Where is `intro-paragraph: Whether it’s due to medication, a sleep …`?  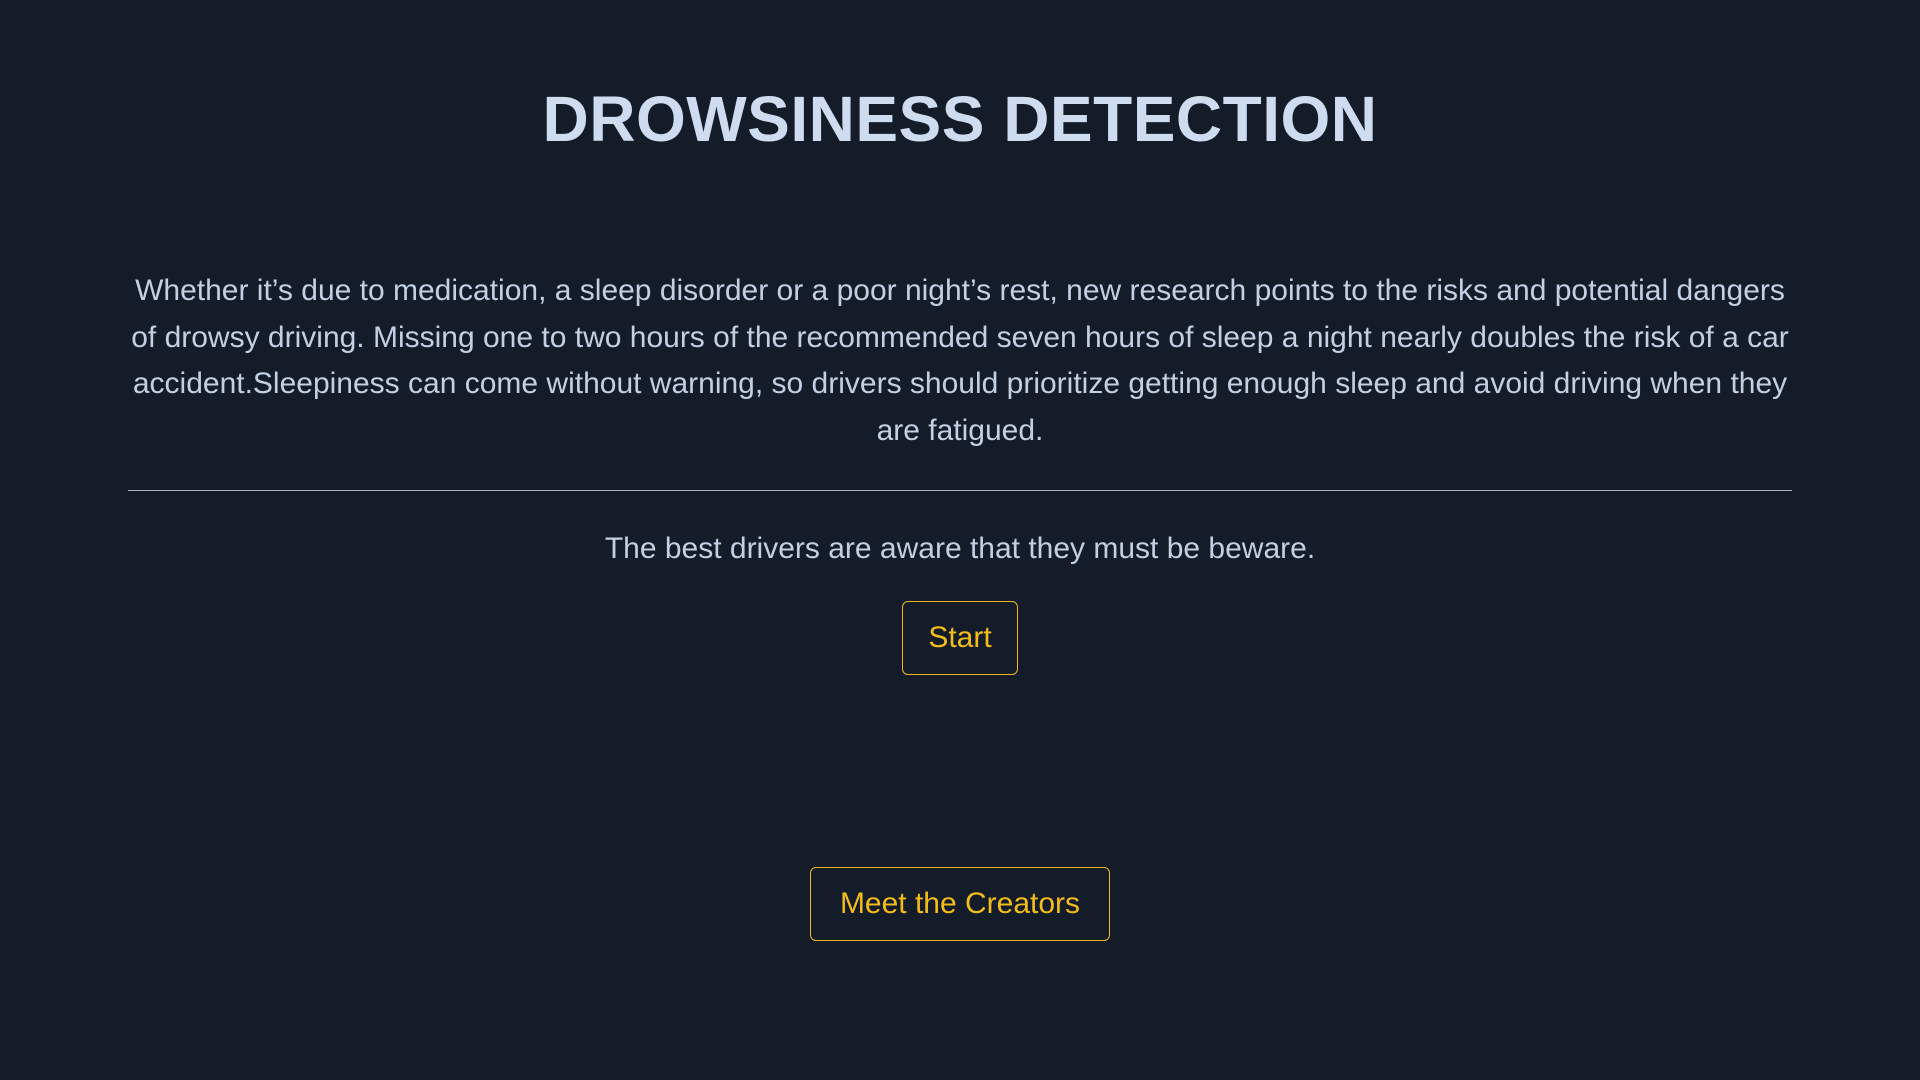 intro-paragraph: Whether it’s due to medication, a sleep … is located at coordinates (960, 360).